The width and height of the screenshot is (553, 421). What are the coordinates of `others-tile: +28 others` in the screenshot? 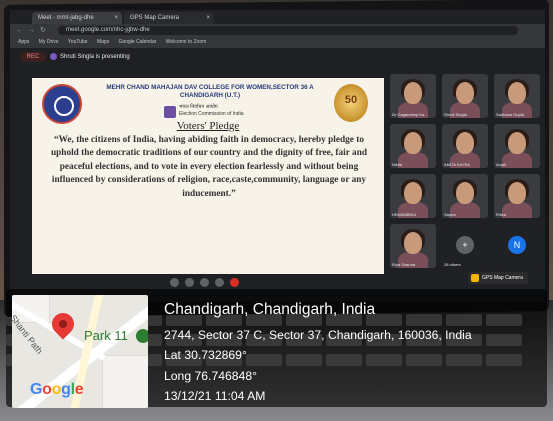 It's located at (465, 246).